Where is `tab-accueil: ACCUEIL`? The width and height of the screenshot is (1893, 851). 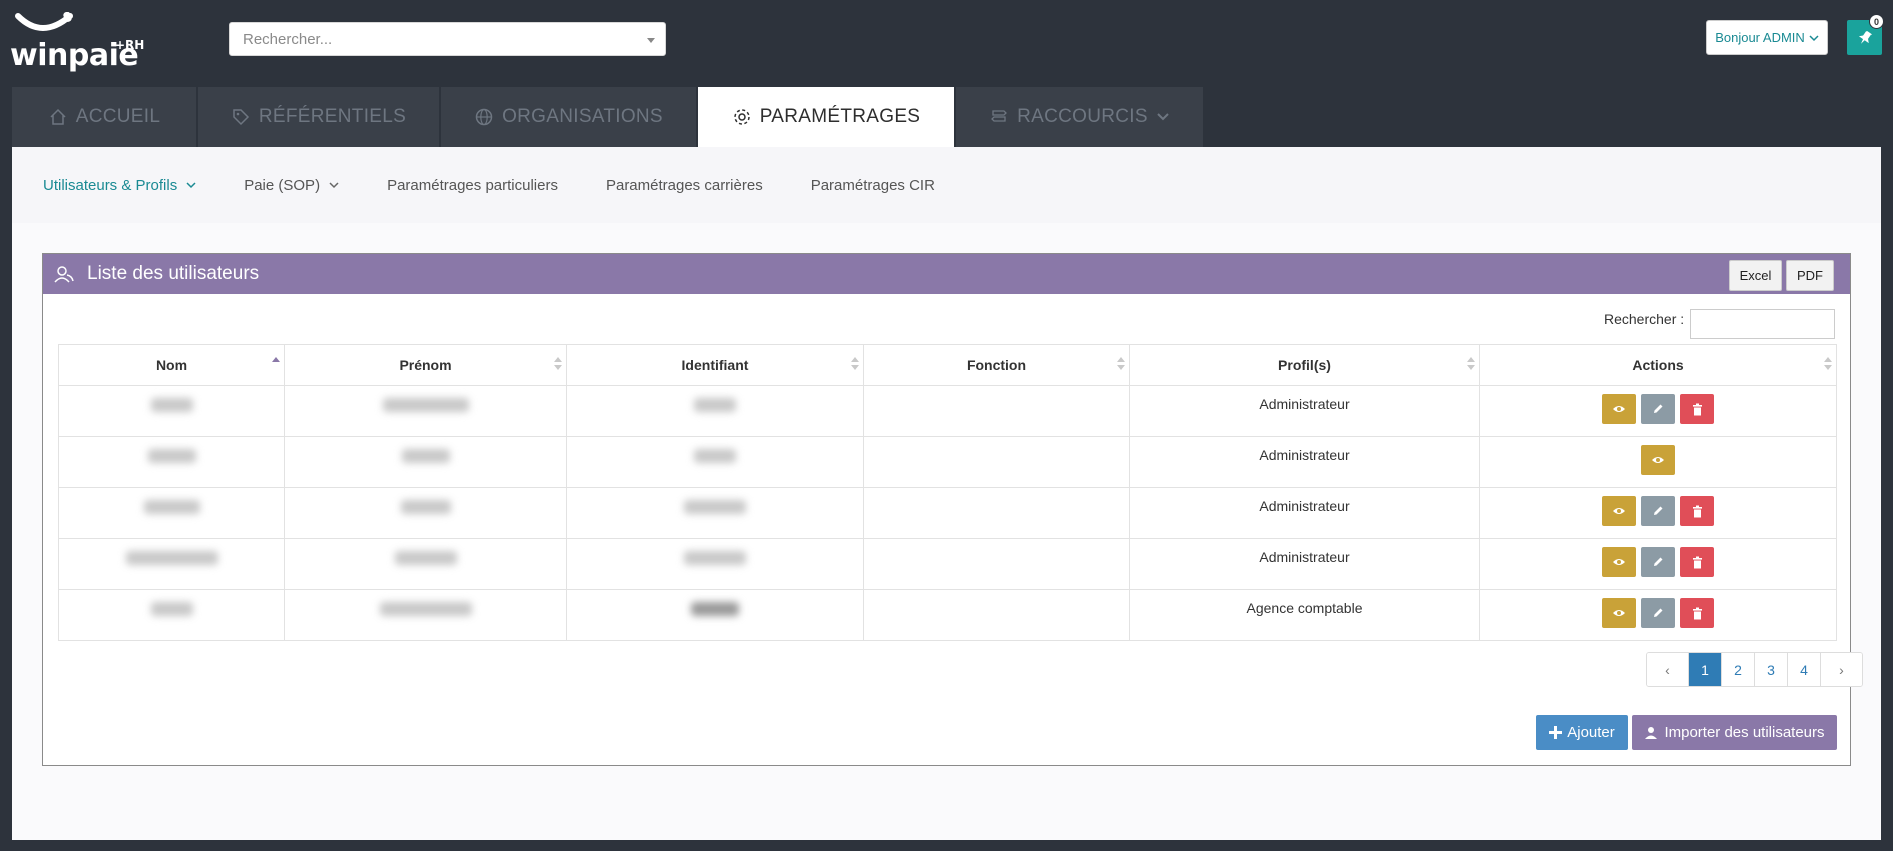 tab-accueil: ACCUEIL is located at coordinates (104, 117).